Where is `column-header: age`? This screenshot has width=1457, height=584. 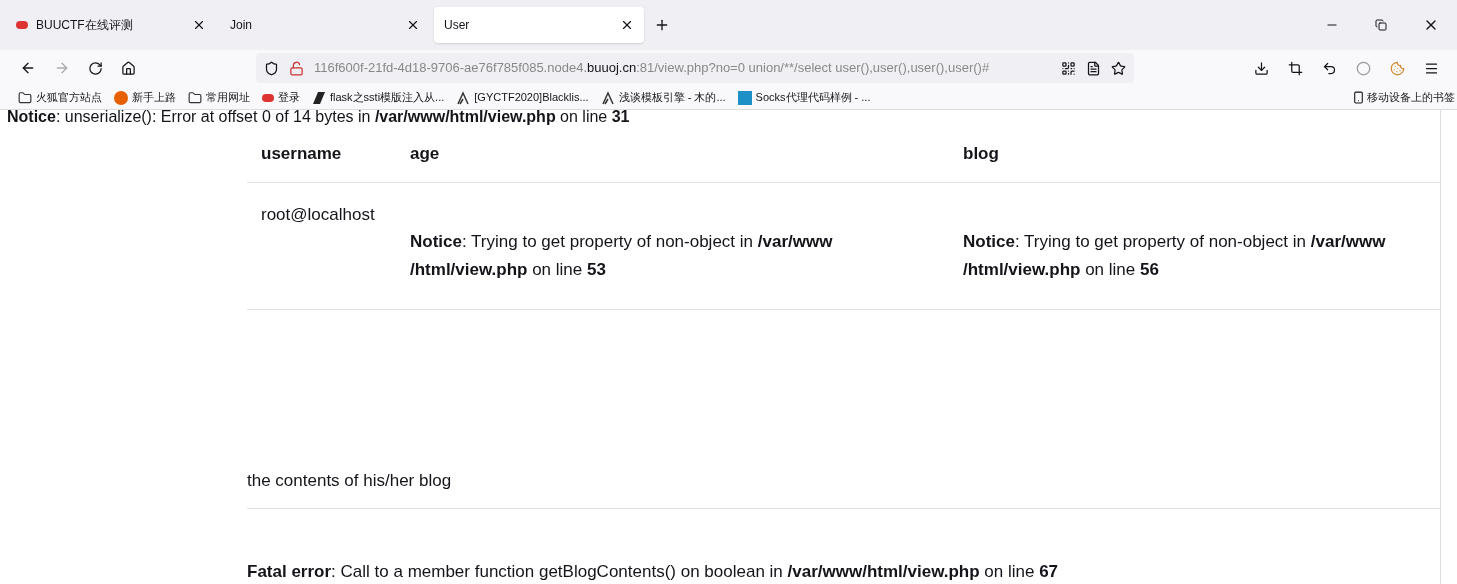
column-header: age is located at coordinates (425, 154).